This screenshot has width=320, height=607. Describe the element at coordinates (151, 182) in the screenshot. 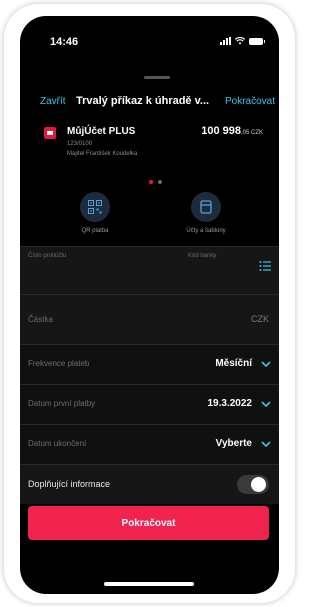

I see `pager-dot-active` at that location.